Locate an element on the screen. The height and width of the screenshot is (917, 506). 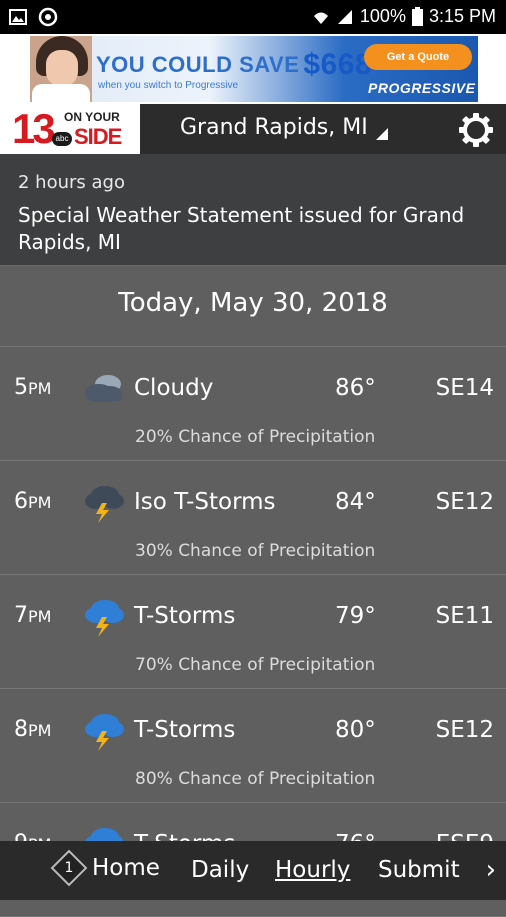
settings-gear-icon is located at coordinates (476, 130).